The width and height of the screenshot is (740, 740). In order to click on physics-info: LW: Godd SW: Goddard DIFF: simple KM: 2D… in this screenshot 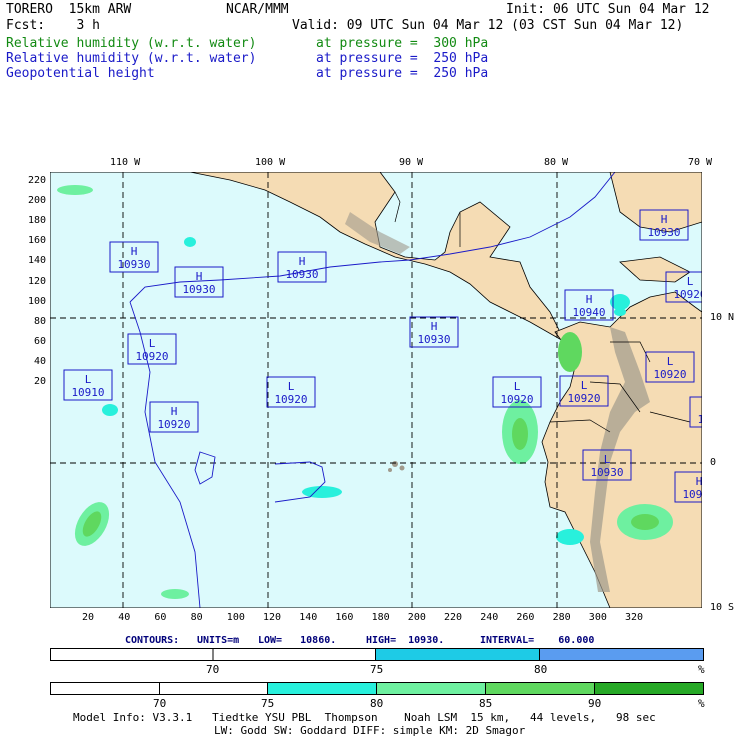, I will do `click(370, 730)`.